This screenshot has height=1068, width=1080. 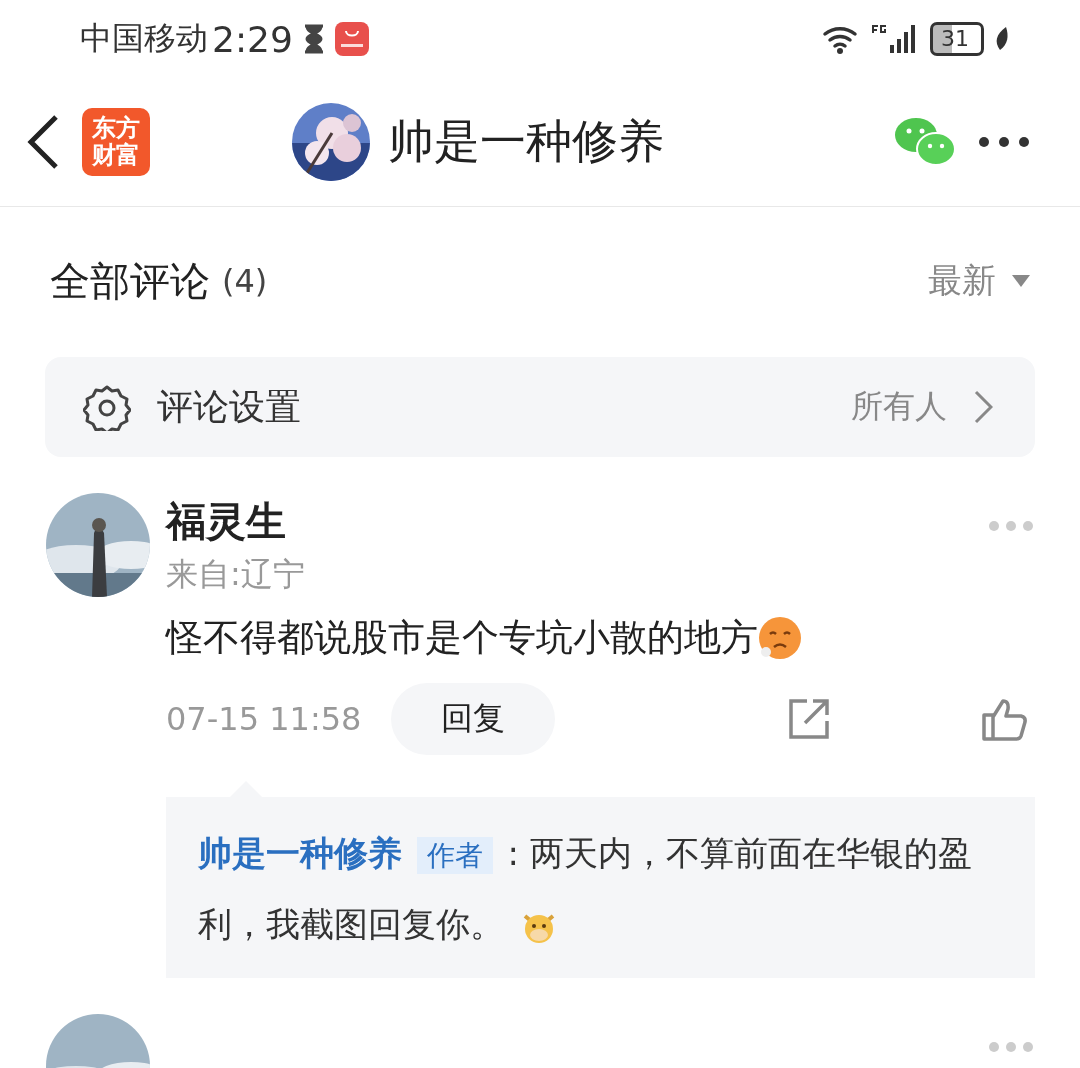 I want to click on sort-dropdown: 最新, so click(x=979, y=281).